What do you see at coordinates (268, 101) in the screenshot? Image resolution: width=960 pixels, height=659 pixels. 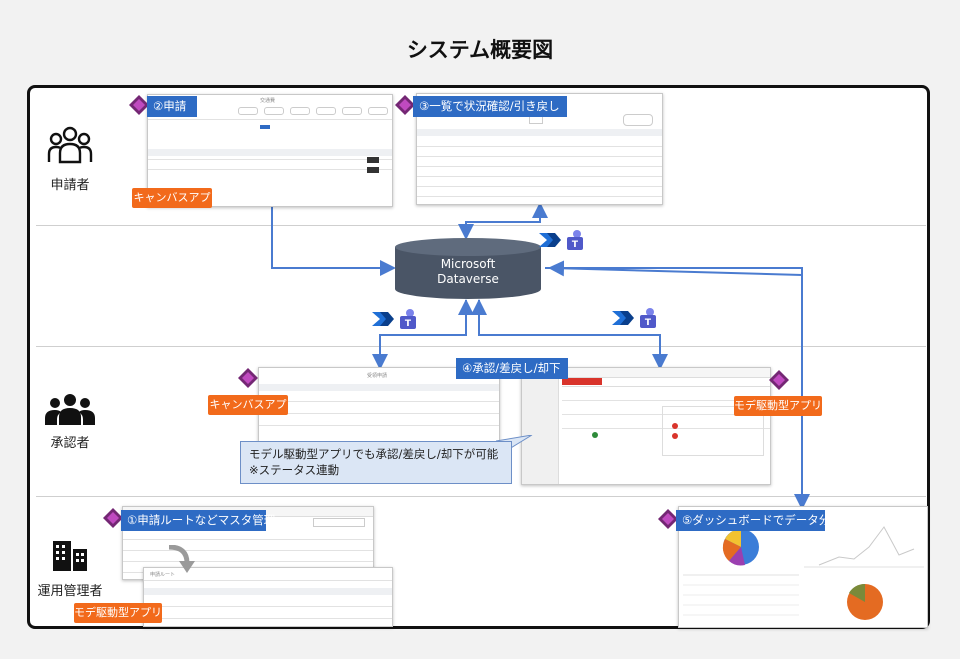 I see `apply-app-title: 交通費` at bounding box center [268, 101].